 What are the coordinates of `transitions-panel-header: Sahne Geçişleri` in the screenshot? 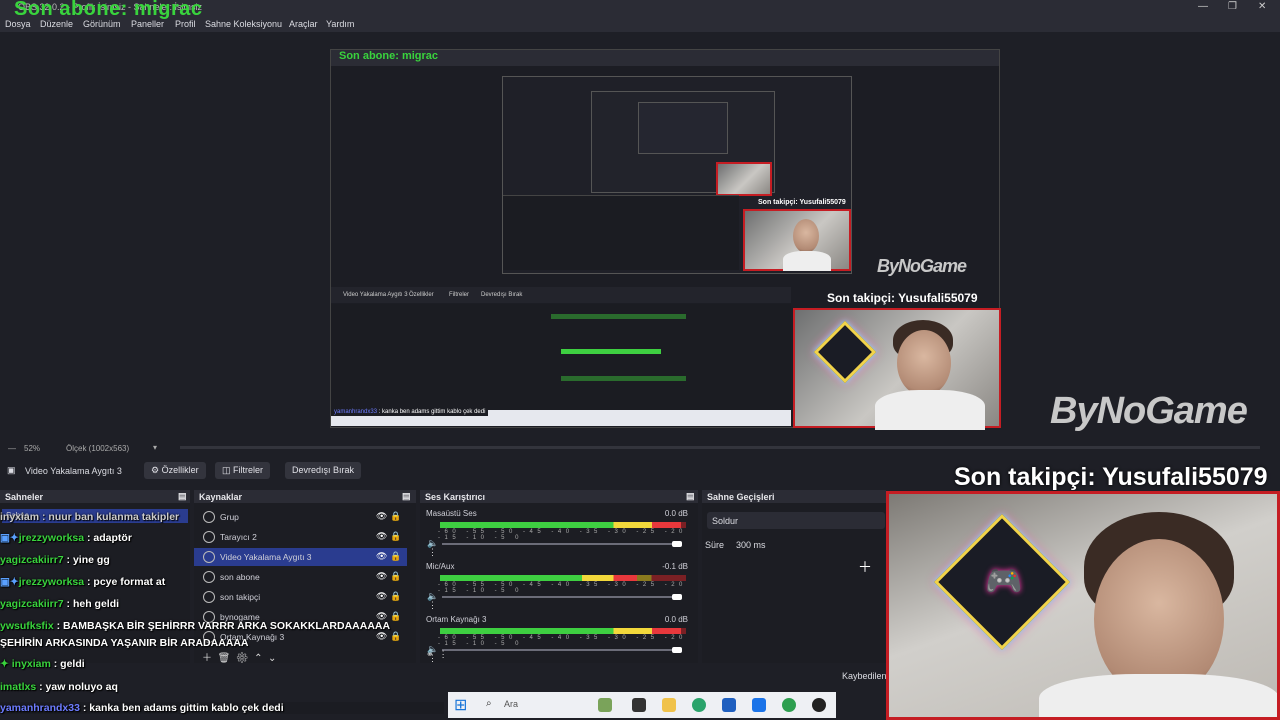 It's located at (794, 496).